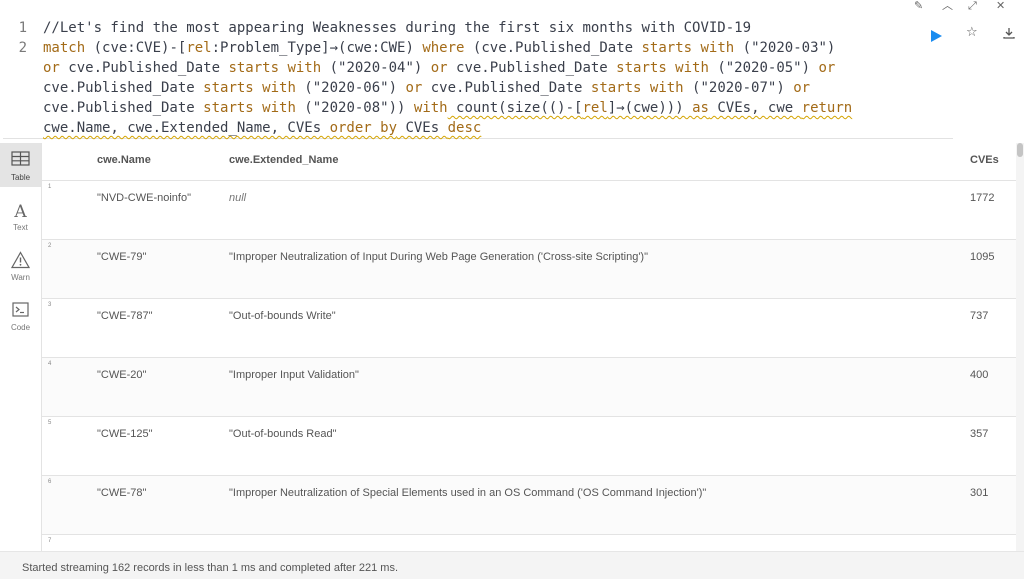 Image resolution: width=1024 pixels, height=579 pixels. Describe the element at coordinates (650, 108) in the screenshot. I see `tok: ]→(cwe)))` at that location.